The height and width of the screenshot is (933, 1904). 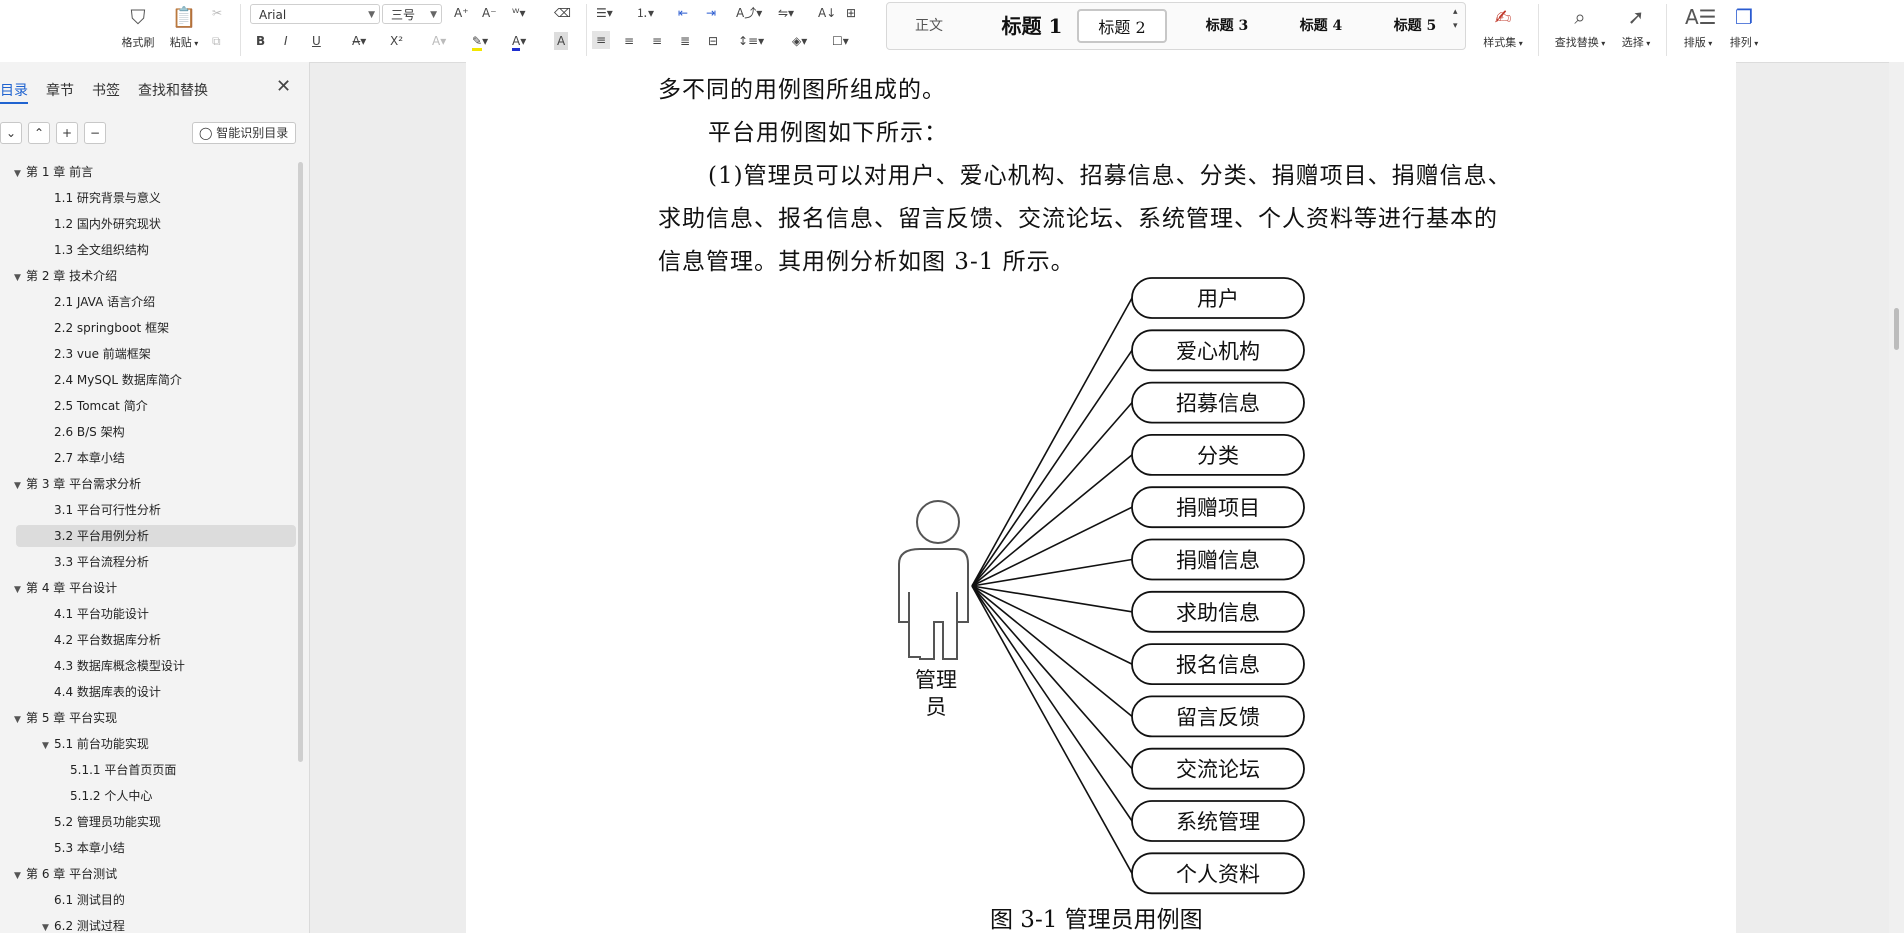 I want to click on highlight-icon: ✎▾, so click(x=480, y=41).